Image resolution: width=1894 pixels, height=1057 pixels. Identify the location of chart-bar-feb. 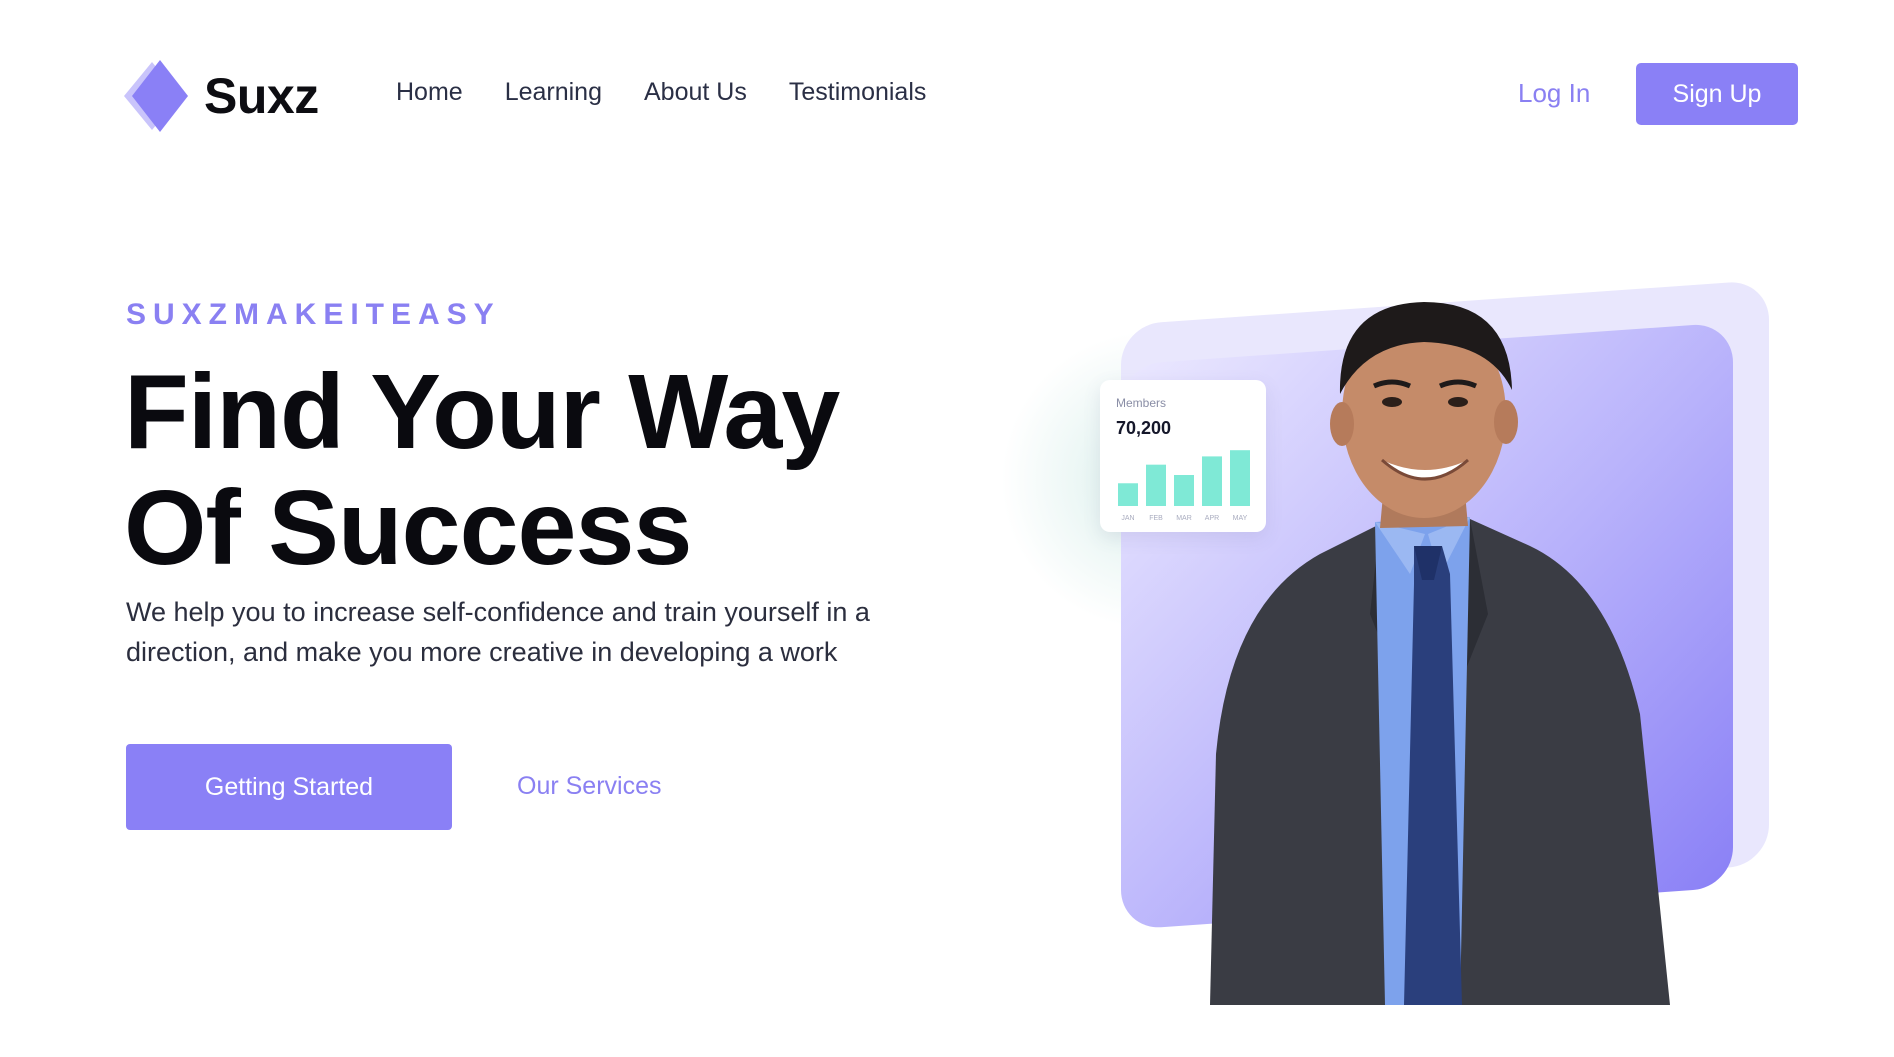
(1156, 485).